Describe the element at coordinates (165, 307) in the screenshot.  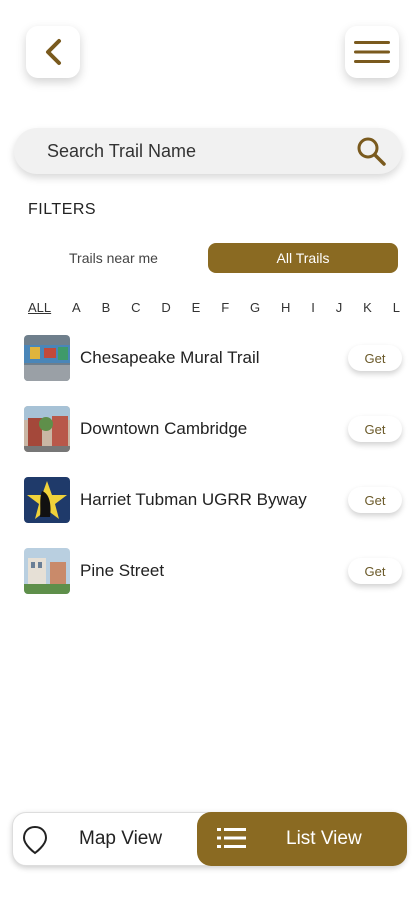
I see `alpha-letter: D` at that location.